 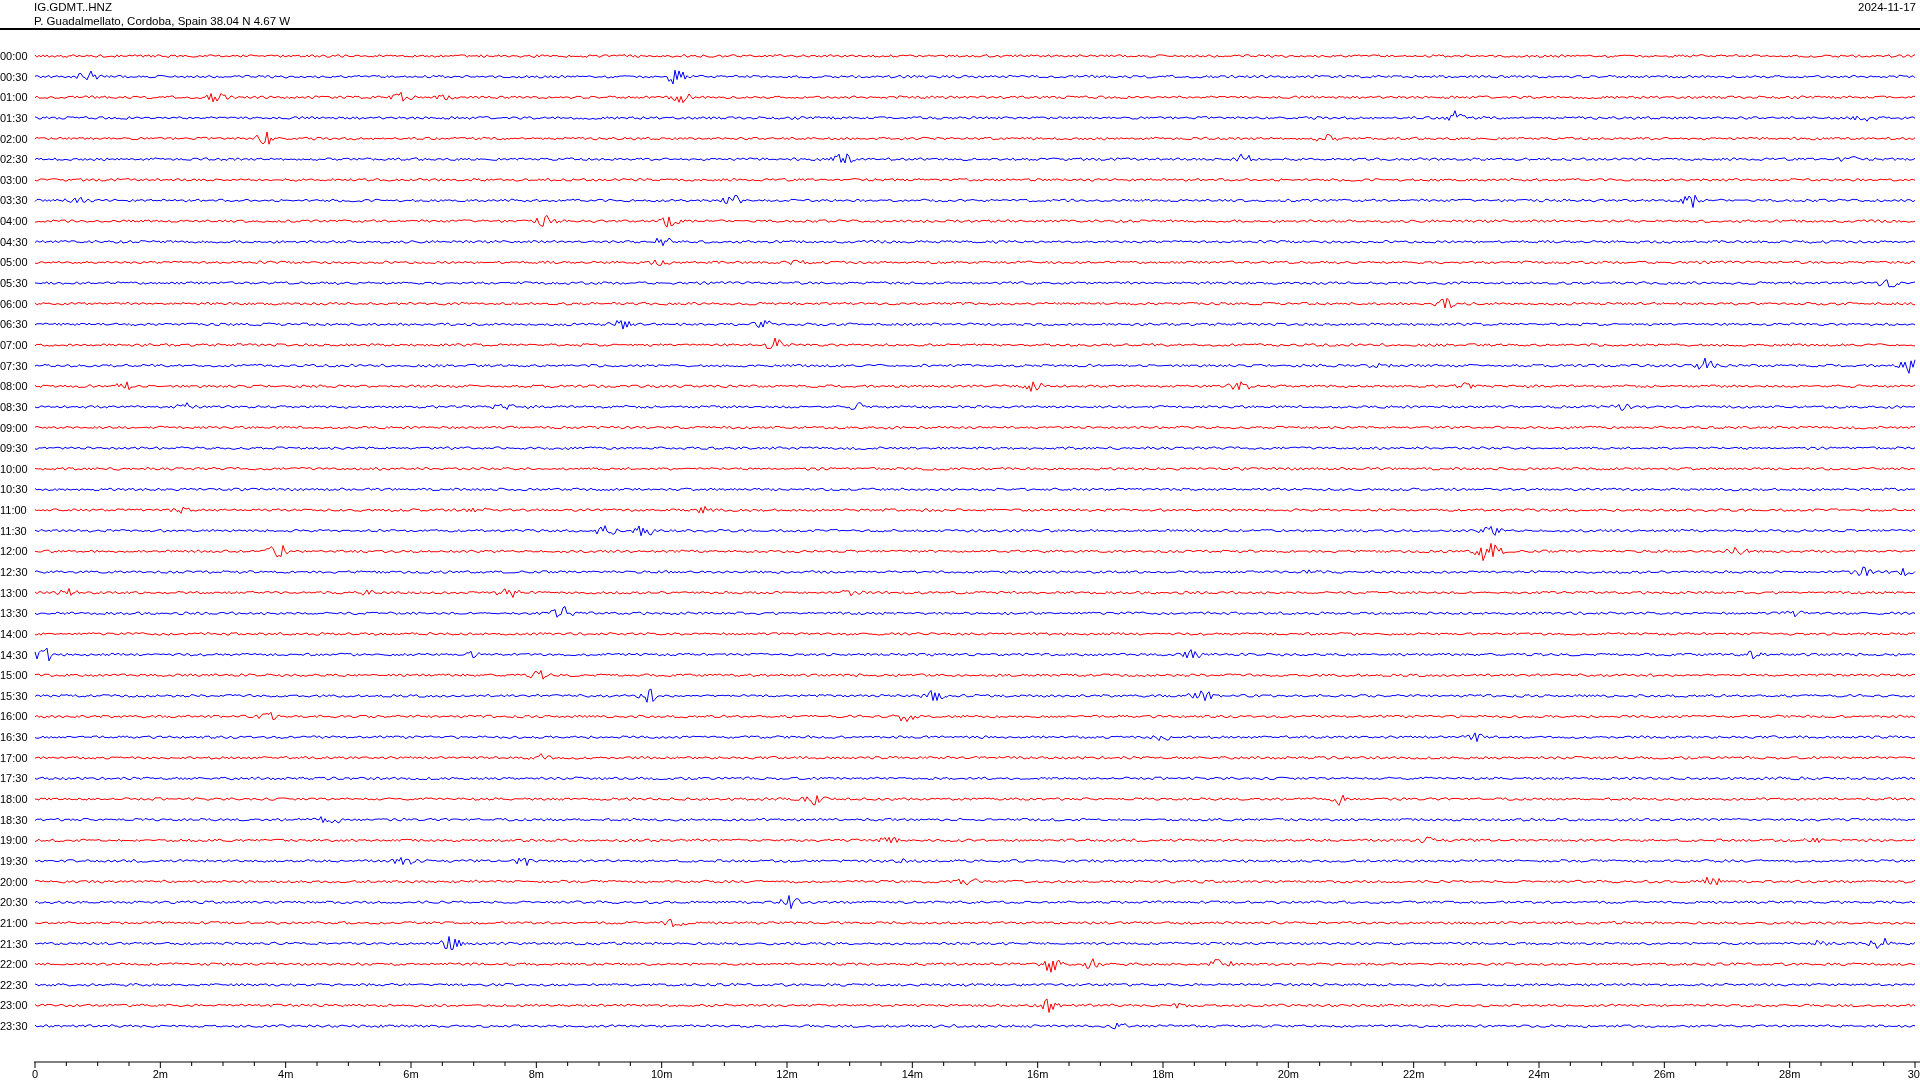 What do you see at coordinates (14, 984) in the screenshot?
I see `time-label: 22:30` at bounding box center [14, 984].